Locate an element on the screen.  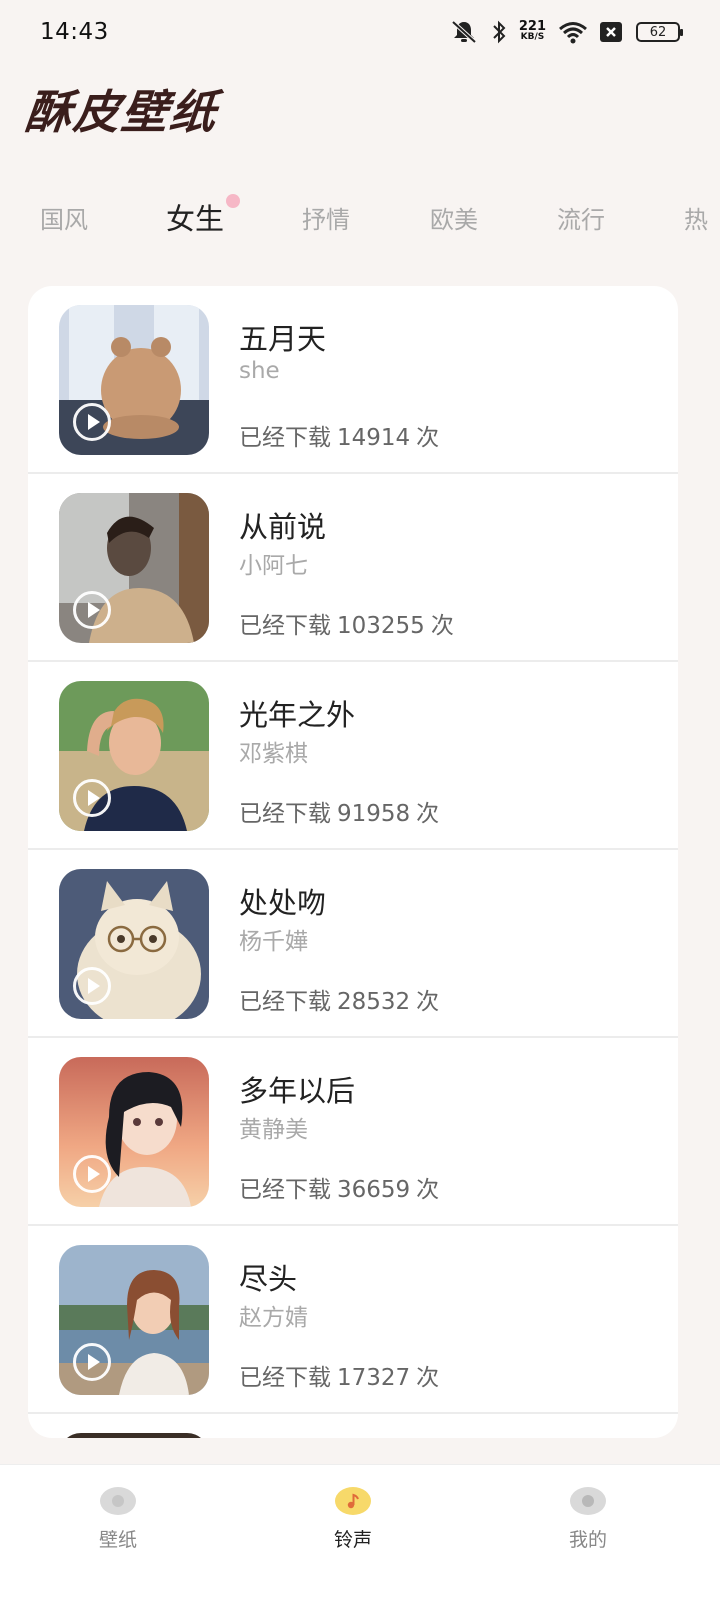
mute-bell-icon is located at coordinates (464, 32).